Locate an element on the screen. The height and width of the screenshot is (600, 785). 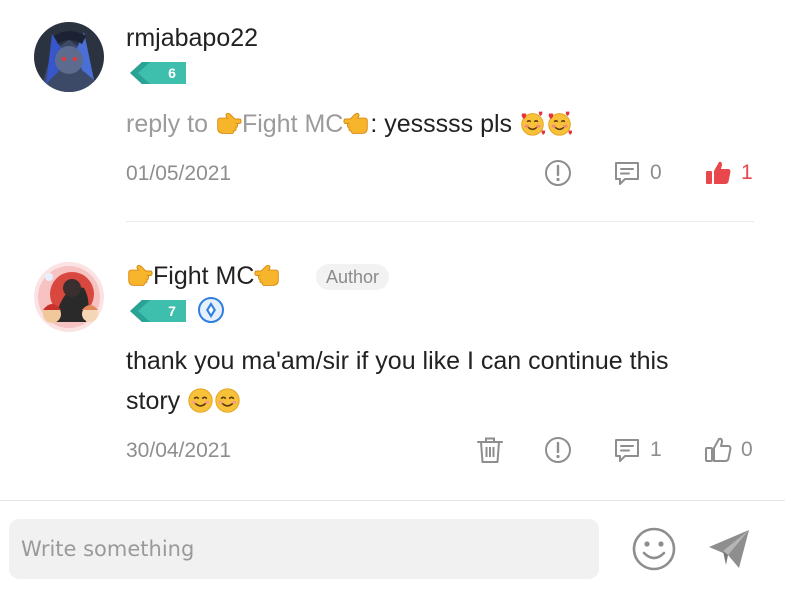
comment-date: 30/04/2021 is located at coordinates (179, 450).